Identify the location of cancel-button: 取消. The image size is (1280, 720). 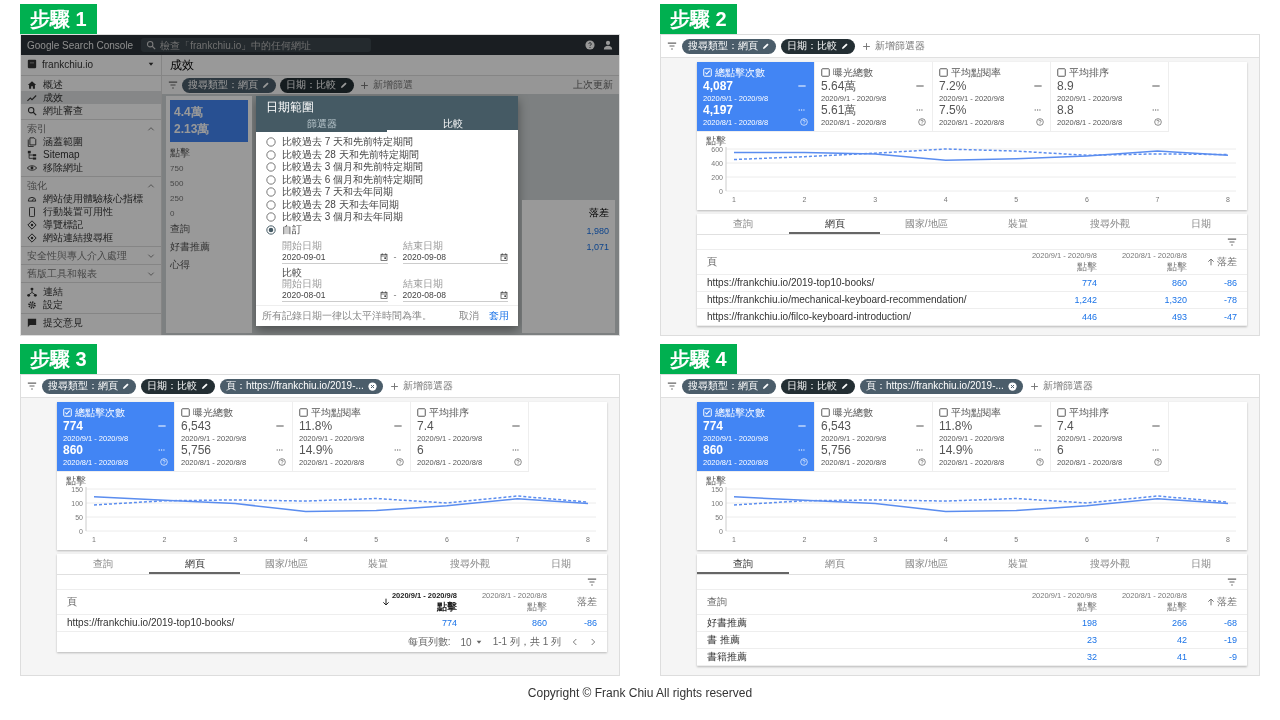
(469, 316).